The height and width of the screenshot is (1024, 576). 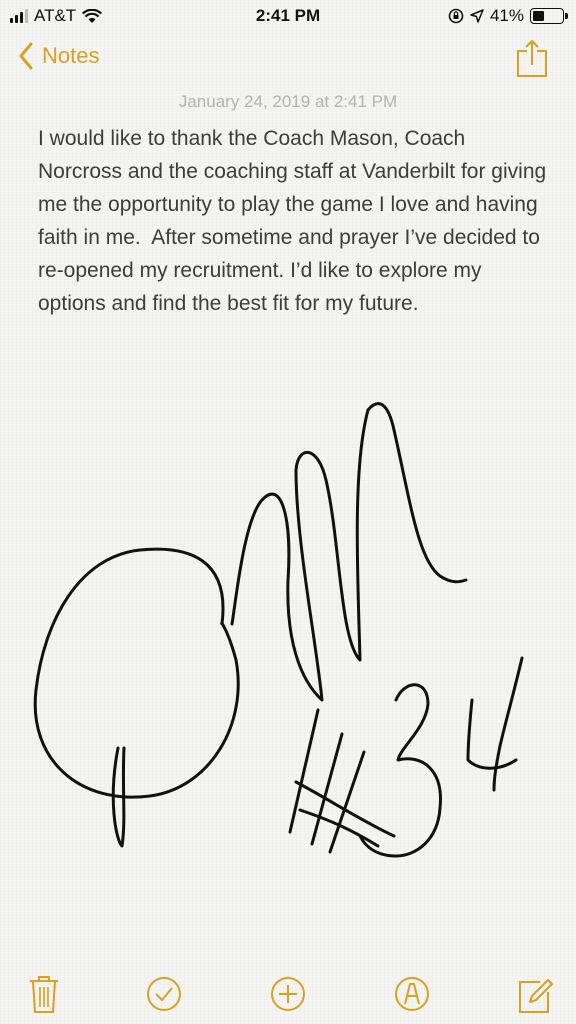 I want to click on battery-percent: 41%, so click(x=506, y=15).